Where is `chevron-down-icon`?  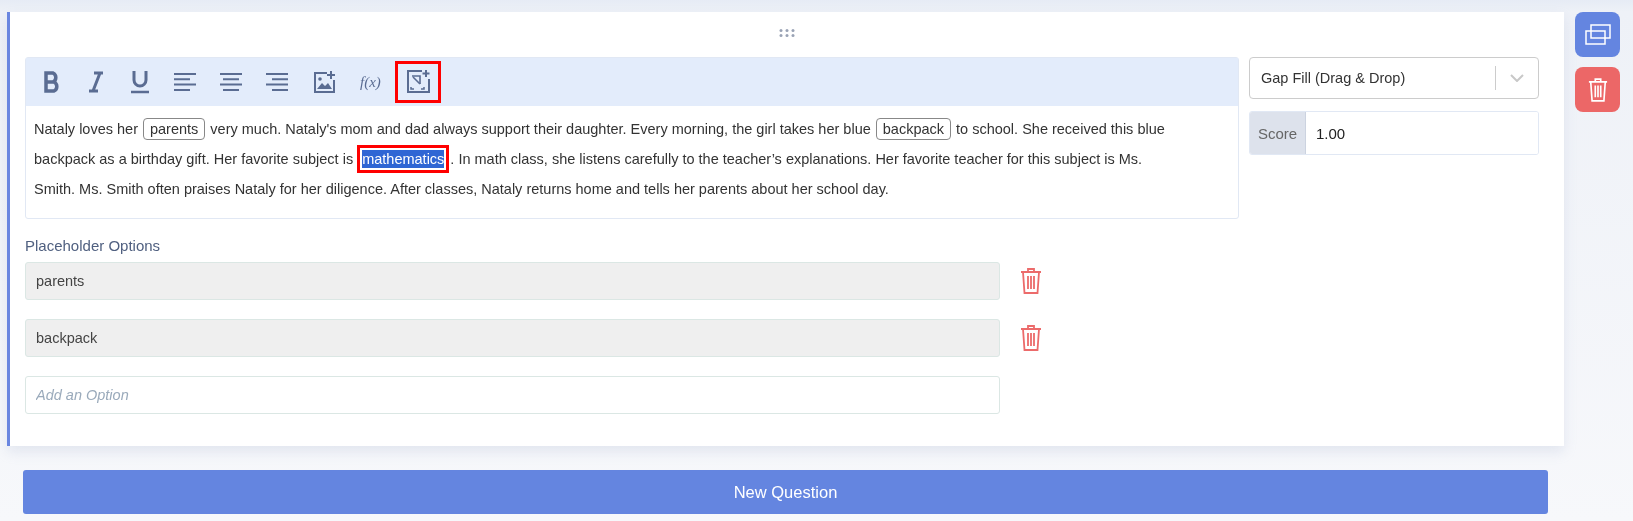 chevron-down-icon is located at coordinates (1517, 78).